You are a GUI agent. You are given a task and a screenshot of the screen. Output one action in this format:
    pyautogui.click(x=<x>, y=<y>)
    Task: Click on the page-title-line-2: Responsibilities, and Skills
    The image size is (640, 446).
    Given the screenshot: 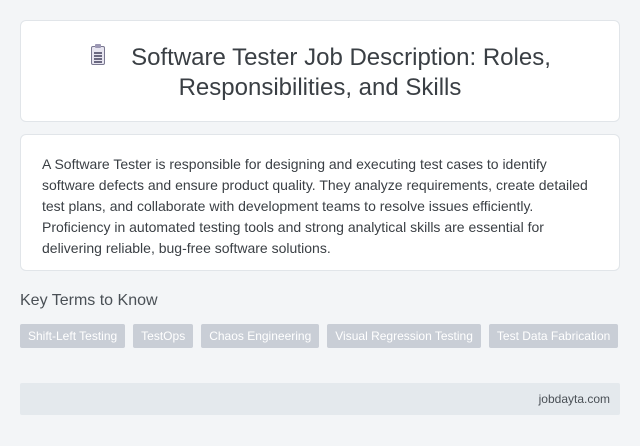 What is the action you would take?
    pyautogui.click(x=320, y=87)
    